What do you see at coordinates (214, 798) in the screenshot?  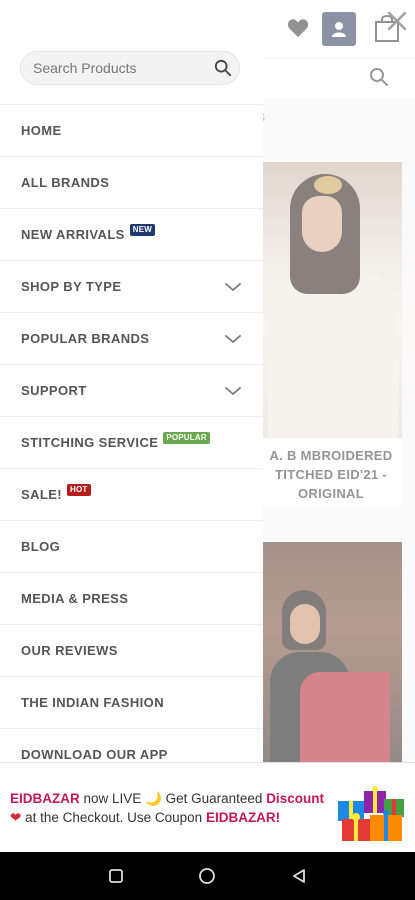 I see `promo-text-part2: Get Guaranteed` at bounding box center [214, 798].